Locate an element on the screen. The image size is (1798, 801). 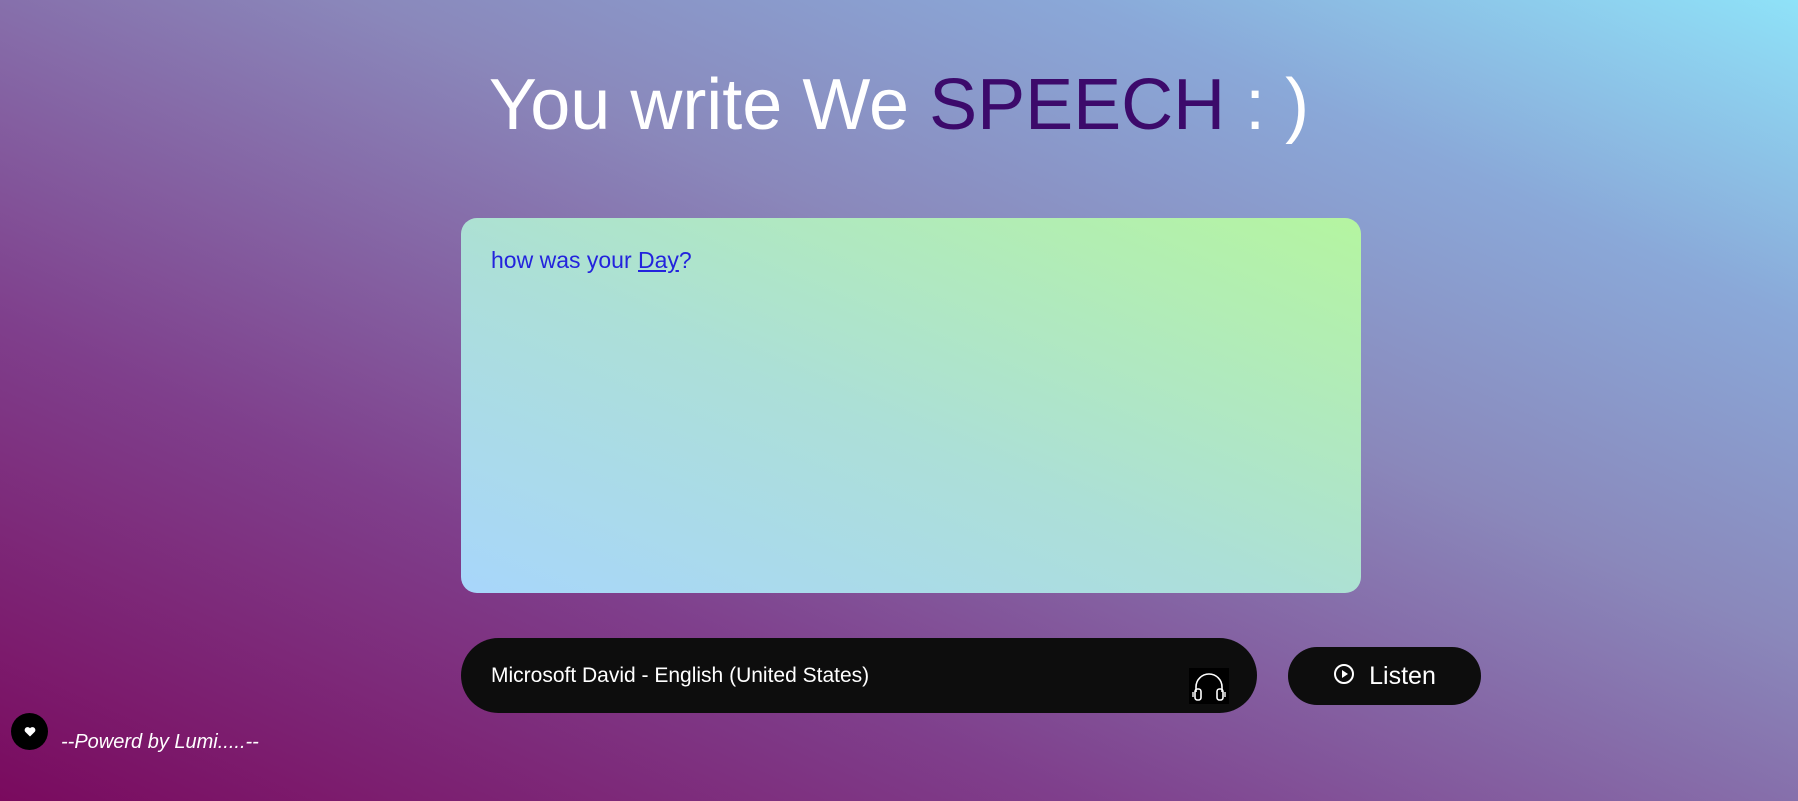
play-circle-icon is located at coordinates (1344, 676).